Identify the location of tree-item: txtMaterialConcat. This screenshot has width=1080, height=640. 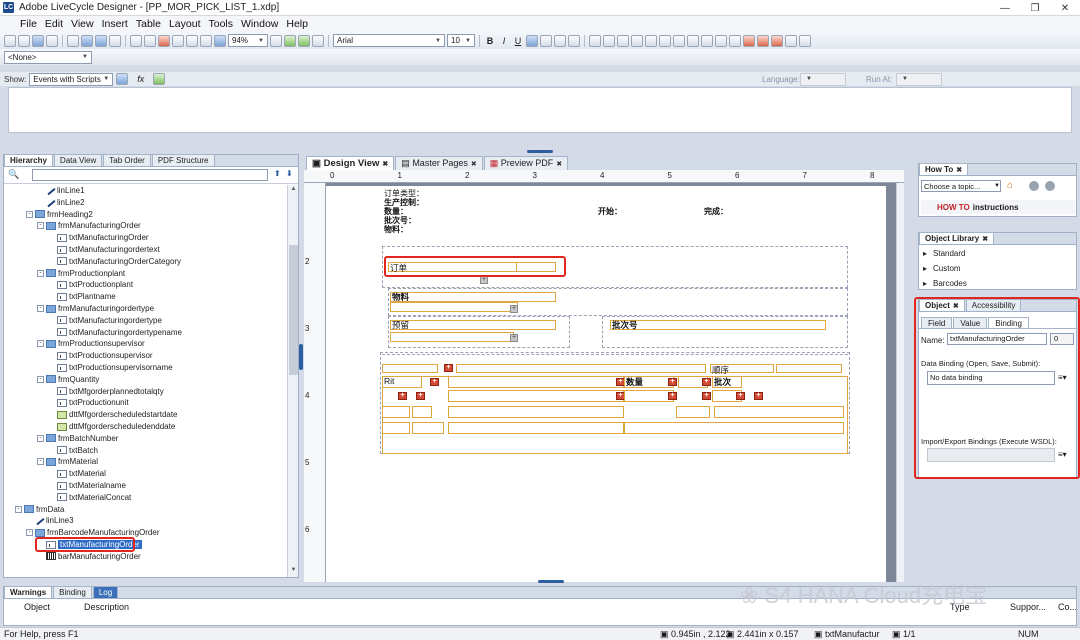
(94, 497).